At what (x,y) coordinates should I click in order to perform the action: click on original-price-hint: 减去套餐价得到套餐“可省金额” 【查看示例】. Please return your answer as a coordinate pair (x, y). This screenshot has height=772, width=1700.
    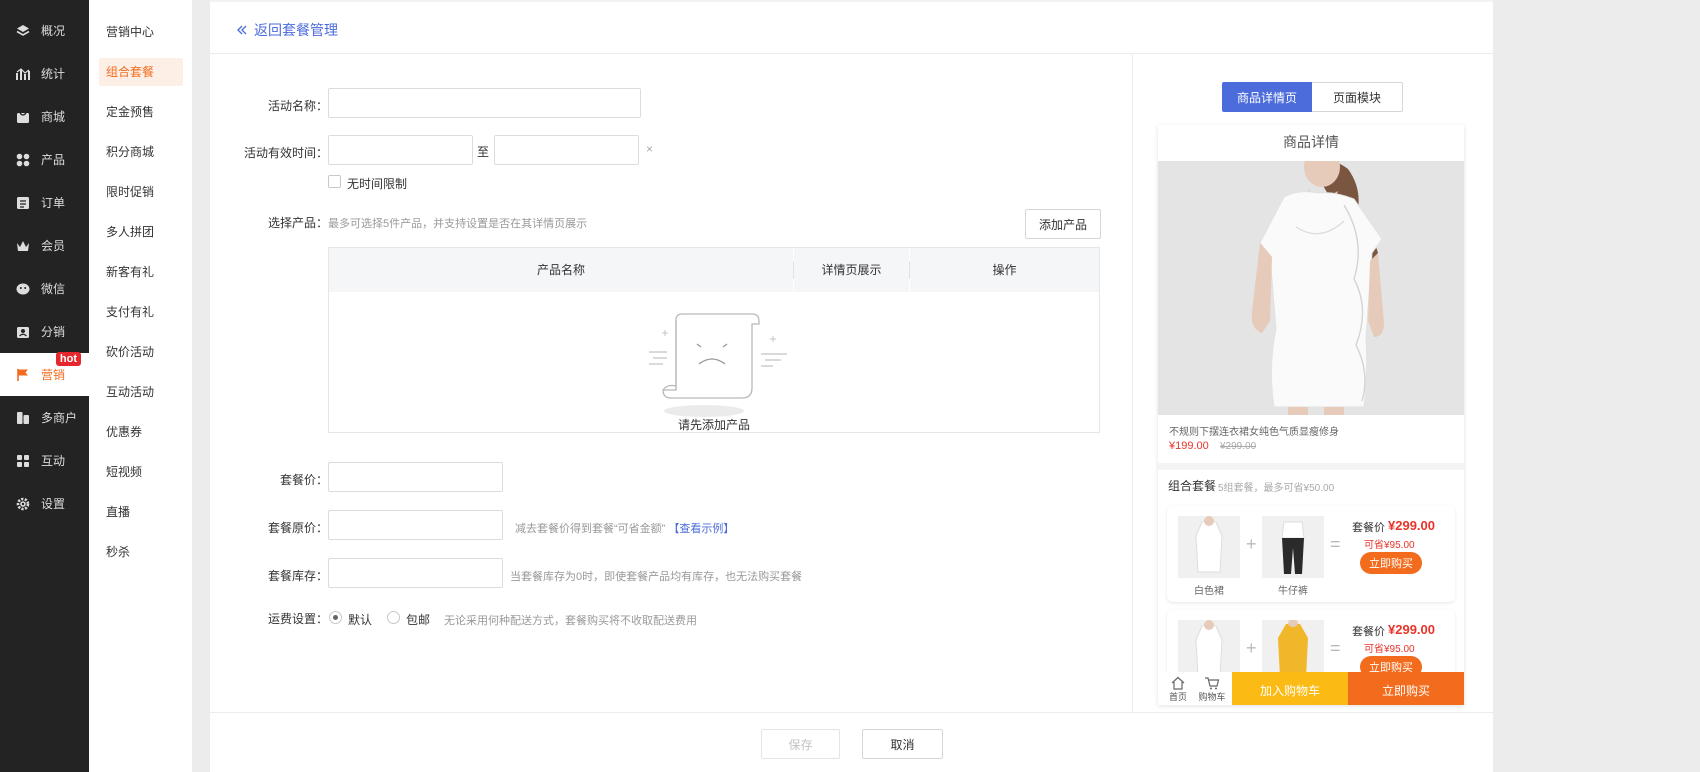
    Looking at the image, I should click on (624, 528).